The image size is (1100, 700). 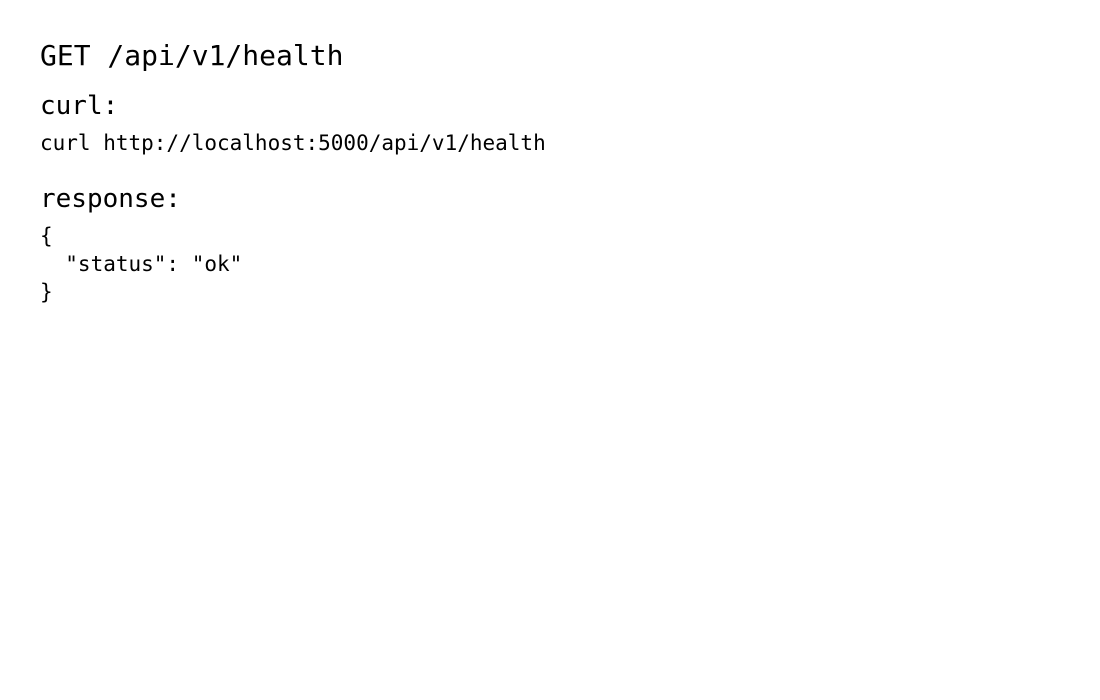 What do you see at coordinates (110, 199) in the screenshot?
I see `response-heading: response:` at bounding box center [110, 199].